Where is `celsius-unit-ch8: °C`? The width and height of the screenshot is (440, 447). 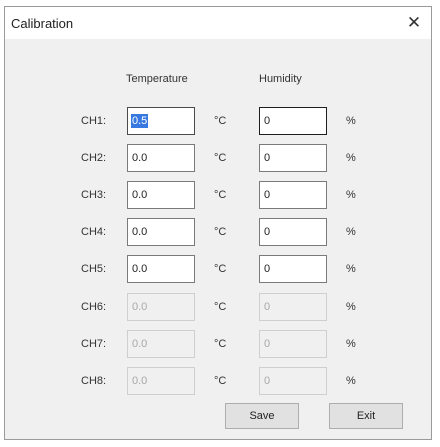 celsius-unit-ch8: °C is located at coordinates (220, 381).